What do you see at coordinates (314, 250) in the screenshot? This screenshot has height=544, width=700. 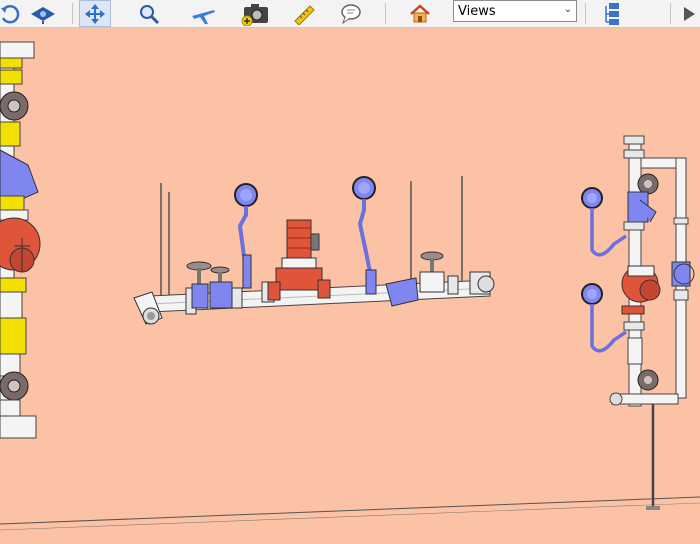 I see `central-pump-assembly` at bounding box center [314, 250].